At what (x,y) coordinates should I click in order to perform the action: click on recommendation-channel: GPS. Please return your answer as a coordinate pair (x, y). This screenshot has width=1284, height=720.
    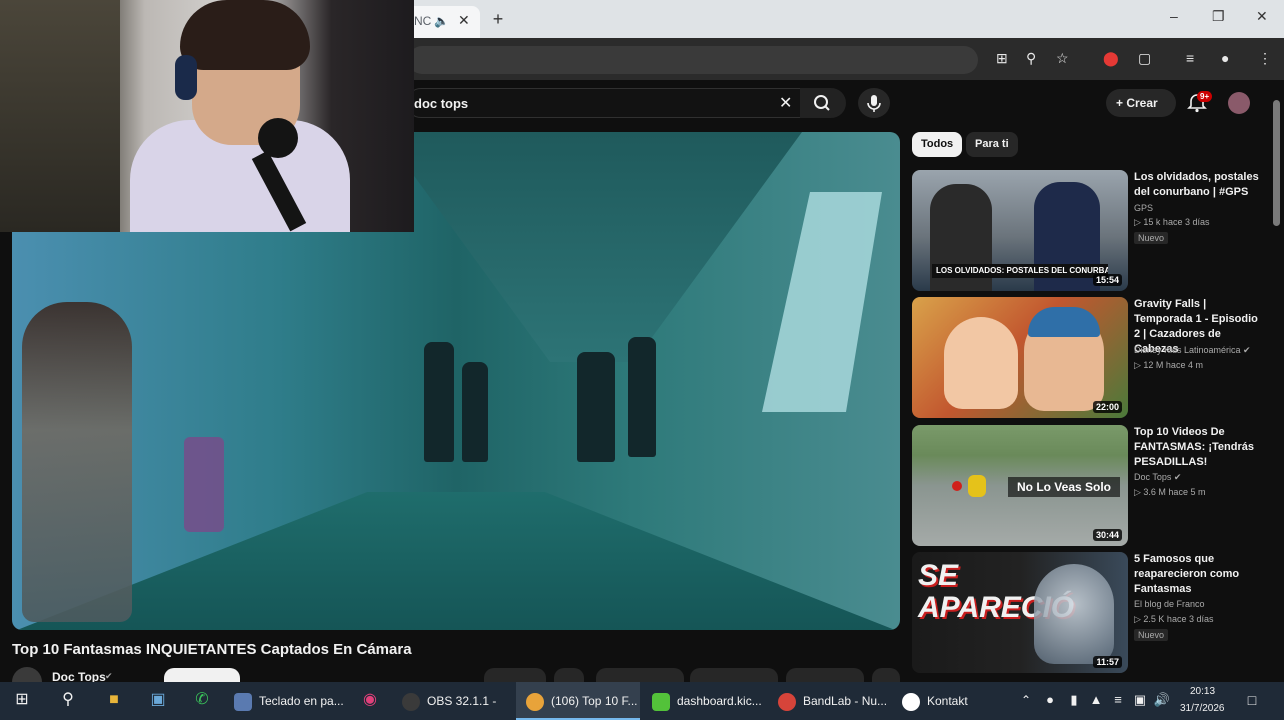
    Looking at the image, I should click on (1143, 208).